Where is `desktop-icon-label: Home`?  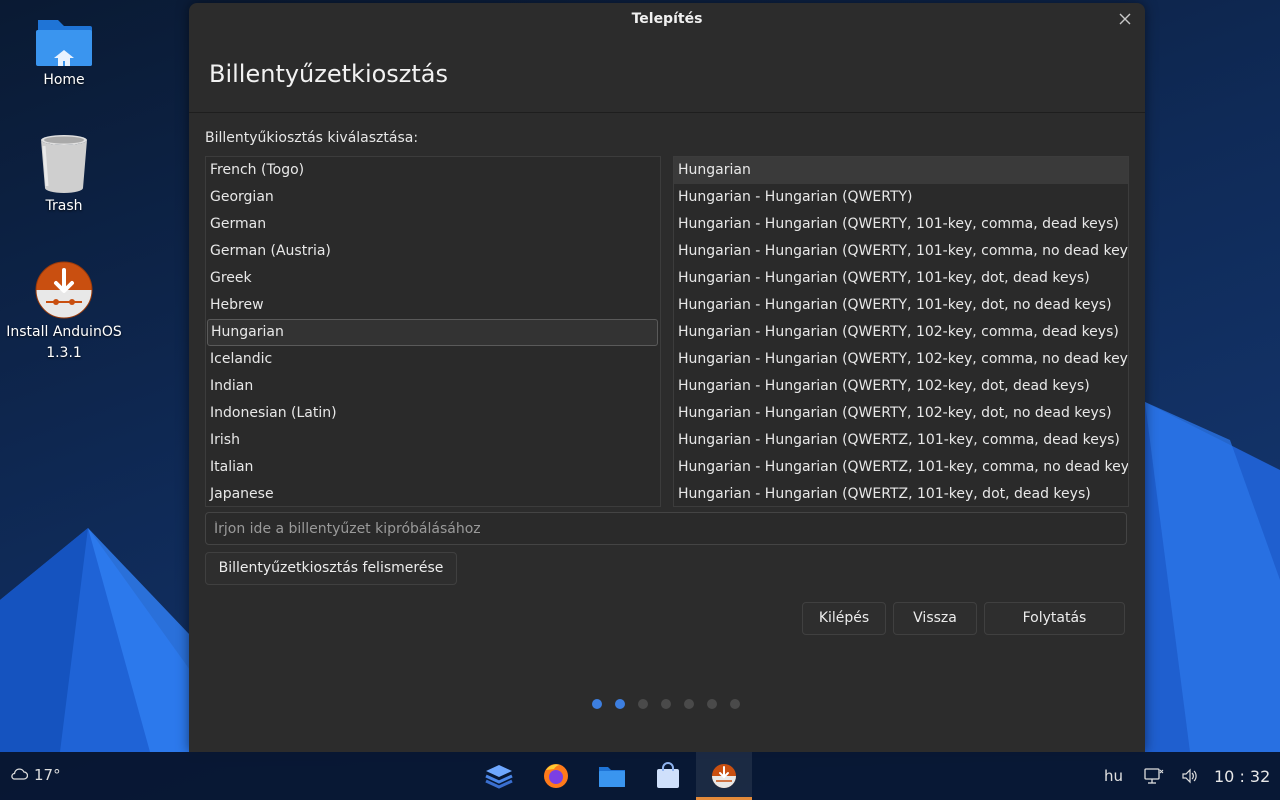
desktop-icon-label: Home is located at coordinates (64, 80).